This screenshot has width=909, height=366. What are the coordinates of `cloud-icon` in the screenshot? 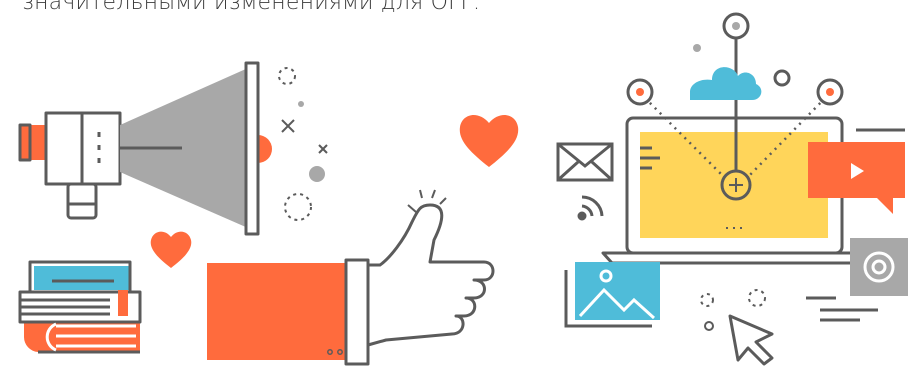 It's located at (726, 83).